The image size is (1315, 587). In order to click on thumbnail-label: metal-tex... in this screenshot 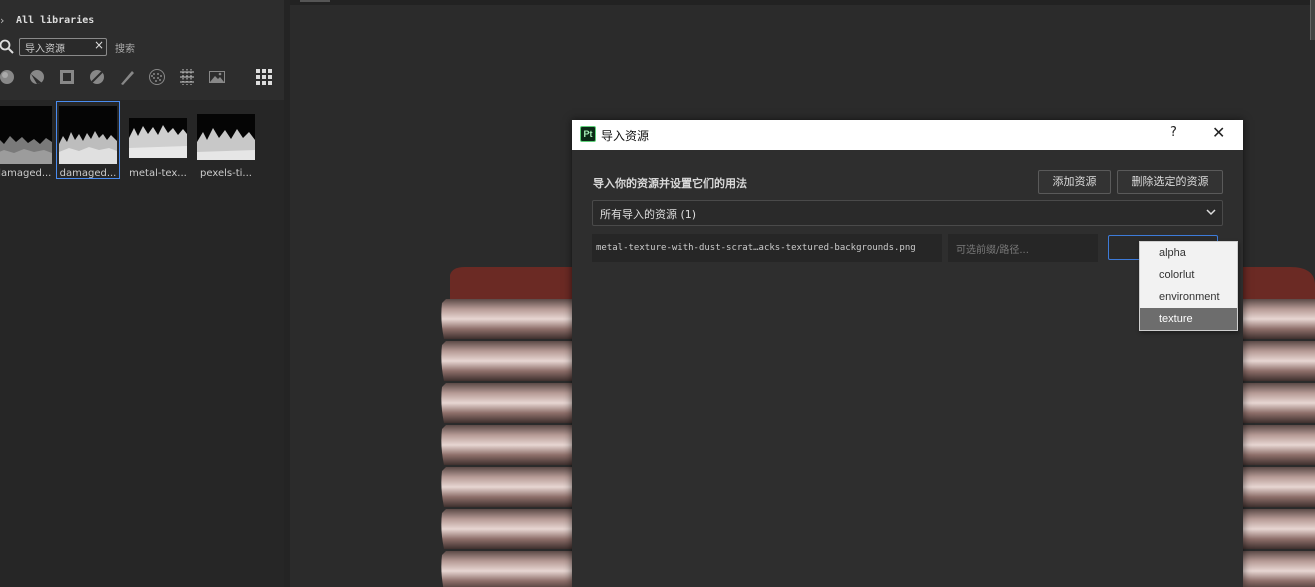, I will do `click(158, 173)`.